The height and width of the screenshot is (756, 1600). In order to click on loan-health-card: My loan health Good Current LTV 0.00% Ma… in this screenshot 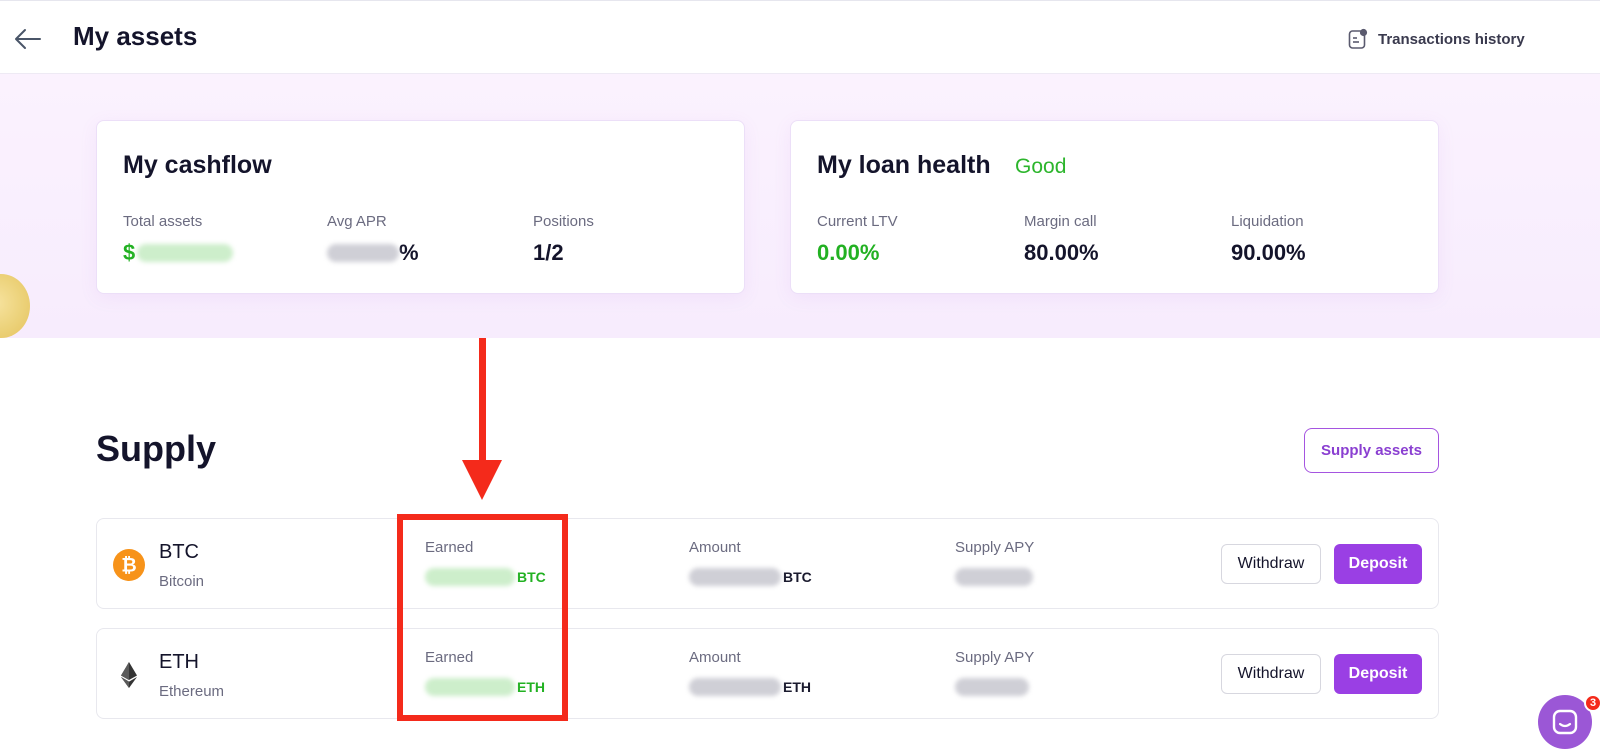, I will do `click(1114, 207)`.